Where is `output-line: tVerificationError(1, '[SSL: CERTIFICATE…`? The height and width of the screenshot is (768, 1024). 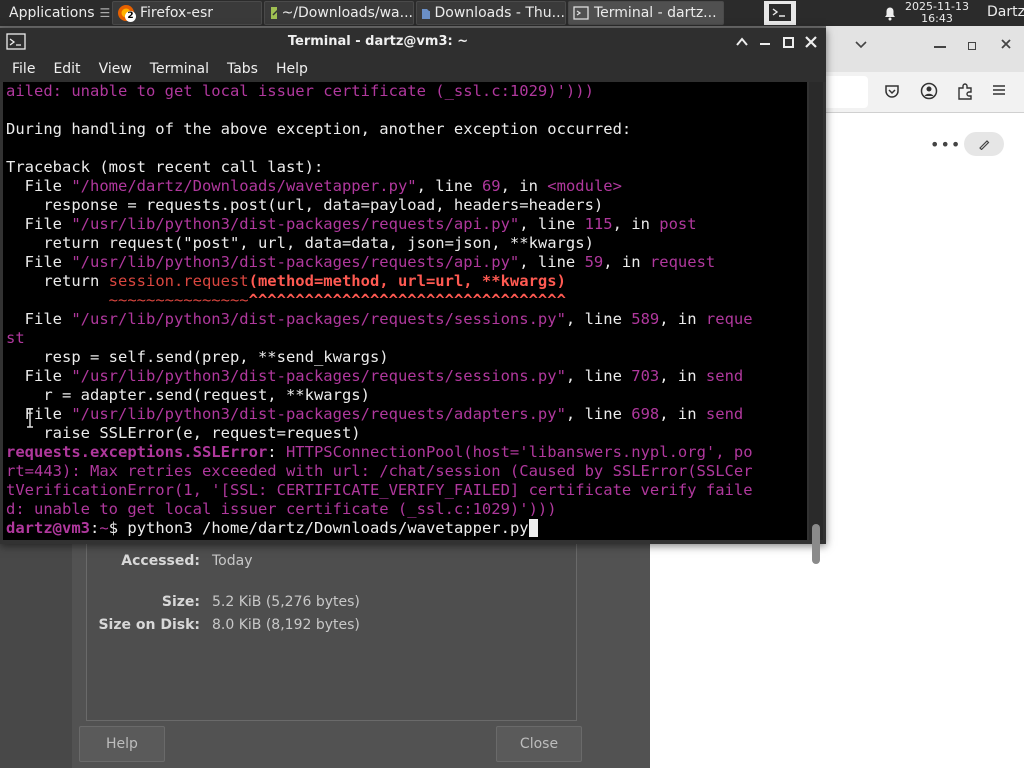 output-line: tVerificationError(1, '[SSL: CERTIFICATE… is located at coordinates (379, 490).